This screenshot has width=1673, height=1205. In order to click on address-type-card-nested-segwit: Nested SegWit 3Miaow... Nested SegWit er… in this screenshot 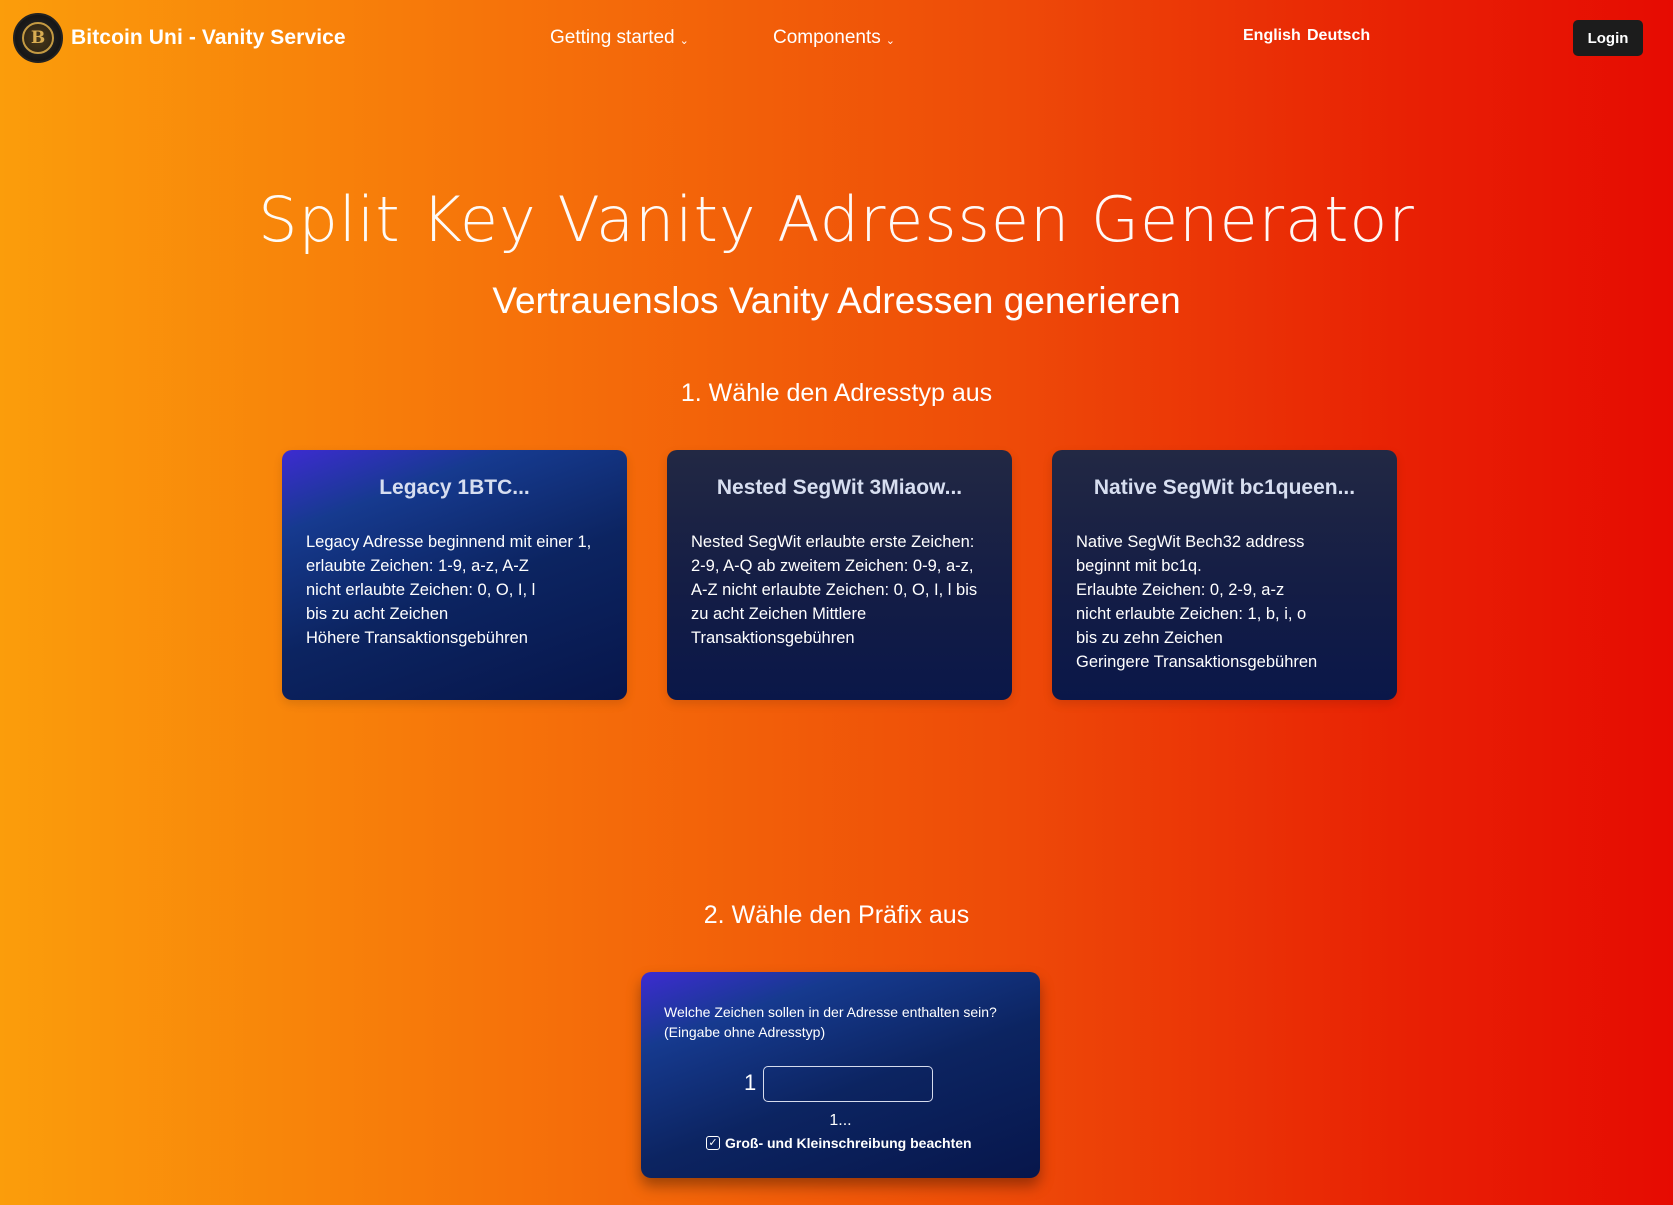, I will do `click(839, 575)`.